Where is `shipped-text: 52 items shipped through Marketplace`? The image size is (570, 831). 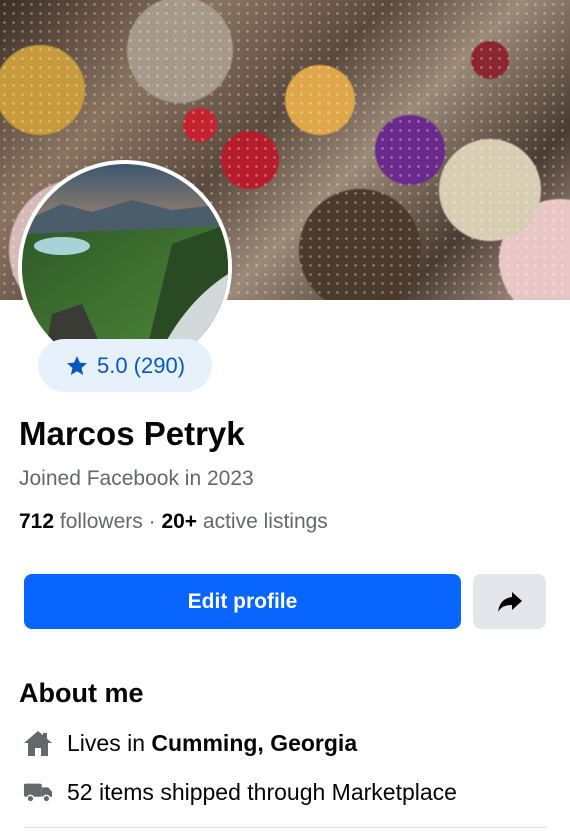
shipped-text: 52 items shipped through Marketplace is located at coordinates (262, 791).